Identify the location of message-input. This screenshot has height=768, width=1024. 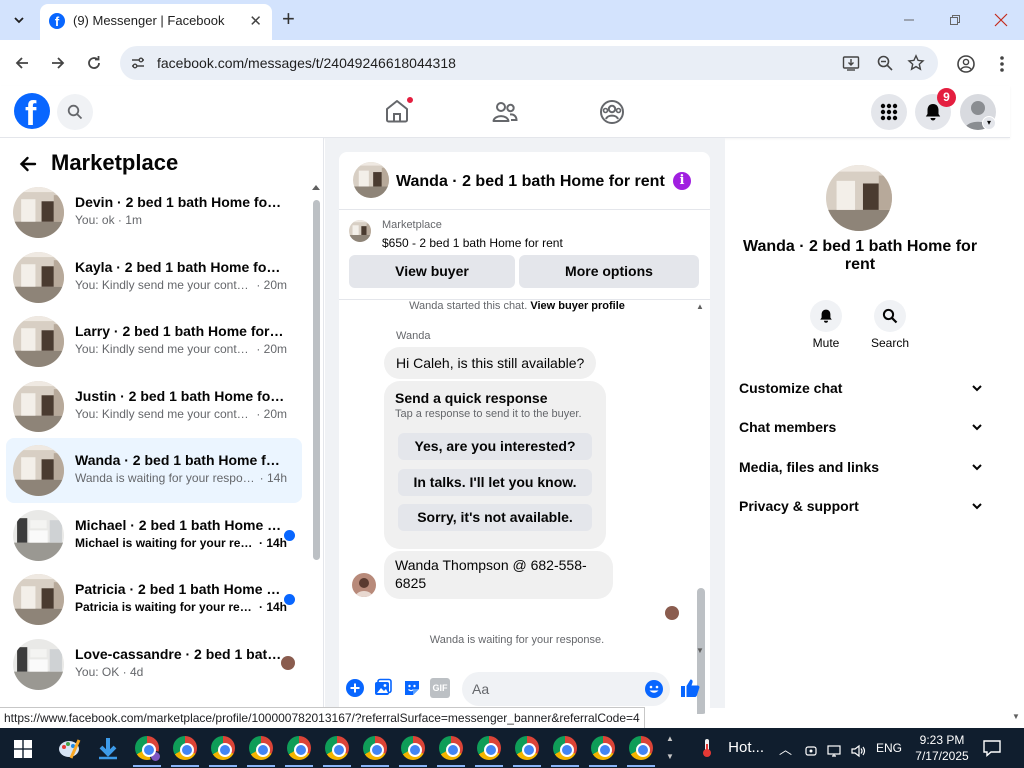
(566, 689).